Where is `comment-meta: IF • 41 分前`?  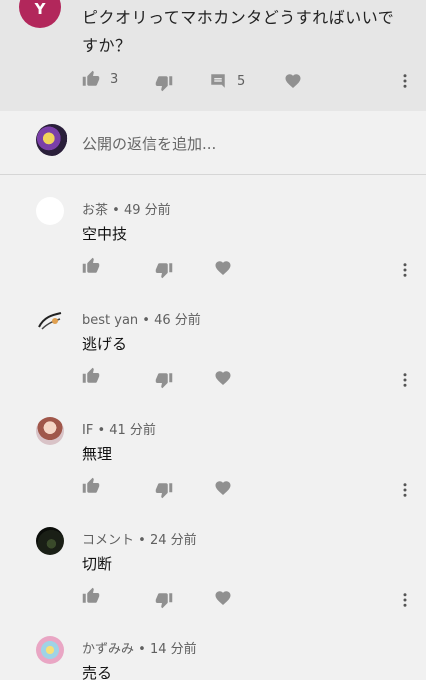
comment-meta: IF • 41 分前 is located at coordinates (119, 428).